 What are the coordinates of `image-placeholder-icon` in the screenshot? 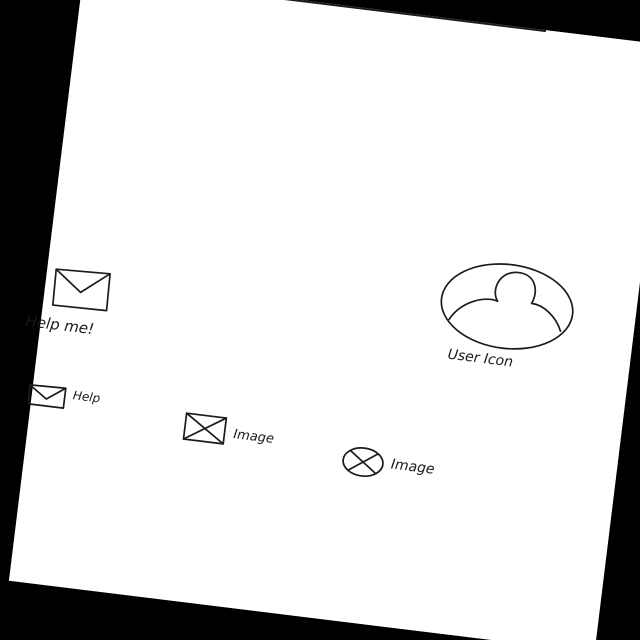 It's located at (205, 428).